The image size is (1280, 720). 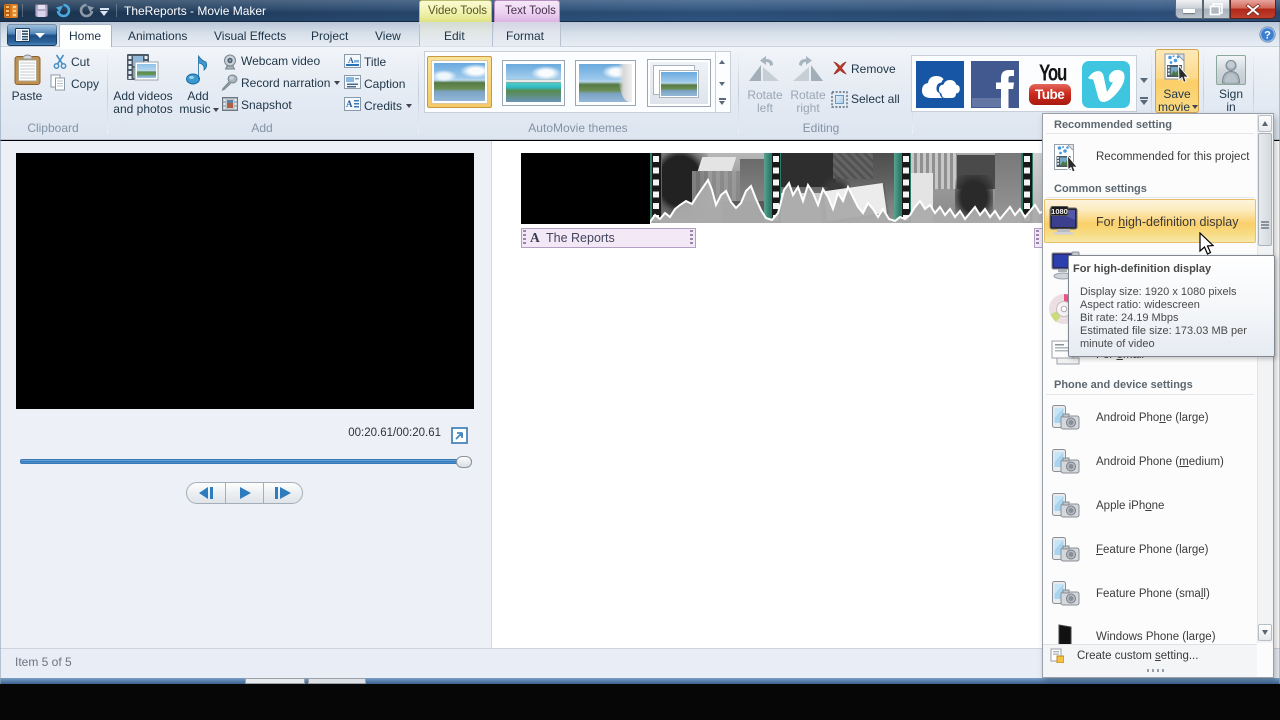 What do you see at coordinates (1059, 211) in the screenshot?
I see `svg-text: 1080` at bounding box center [1059, 211].